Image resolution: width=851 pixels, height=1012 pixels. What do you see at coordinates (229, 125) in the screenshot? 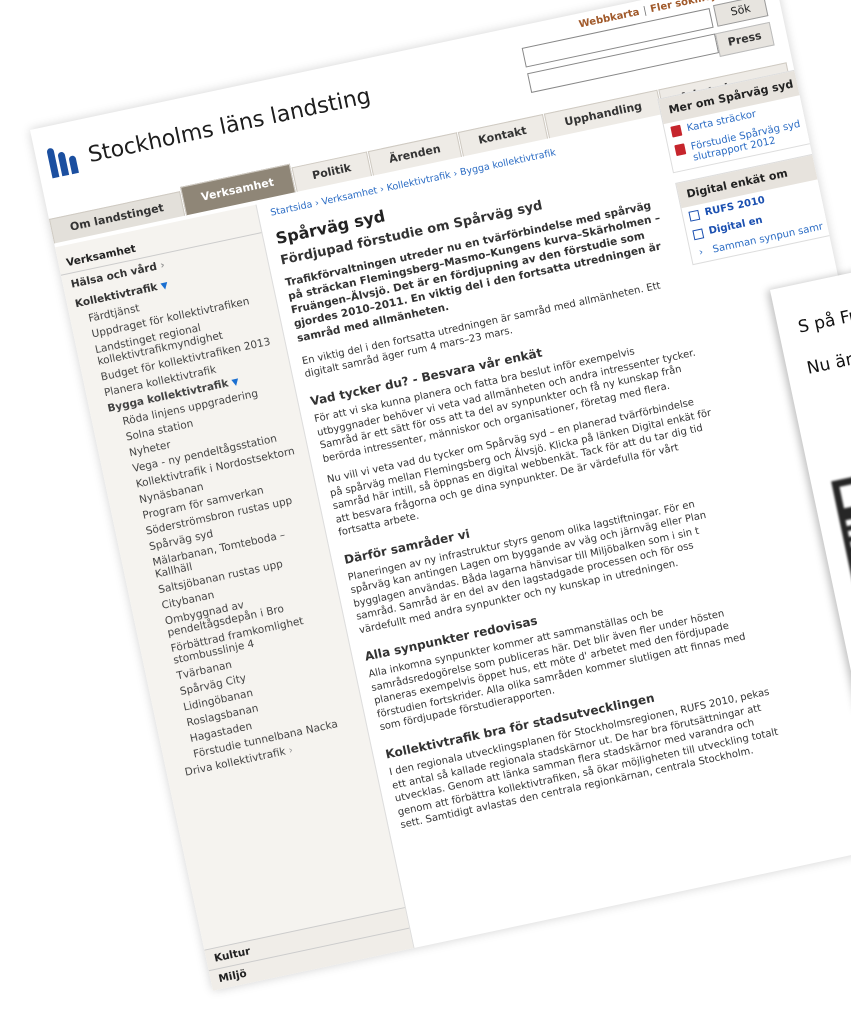
I see `logo-text: Stockholms läns landsting` at bounding box center [229, 125].